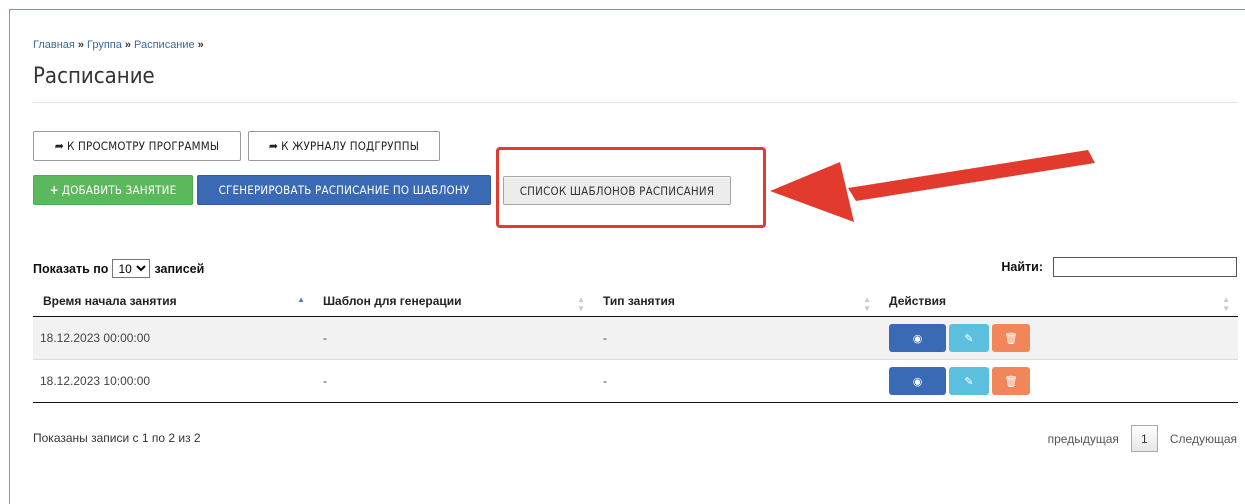 The image size is (1245, 504). Describe the element at coordinates (1203, 439) in the screenshot. I see `pagination-next: Следующая` at that location.